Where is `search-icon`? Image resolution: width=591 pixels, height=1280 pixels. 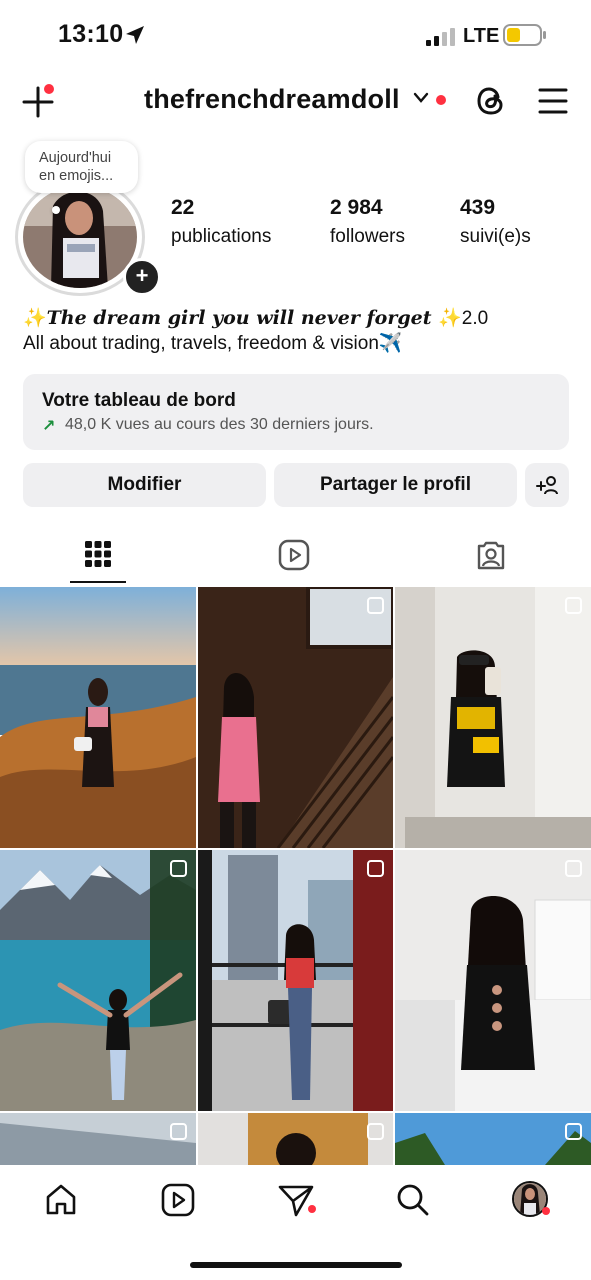 search-icon is located at coordinates (413, 1200).